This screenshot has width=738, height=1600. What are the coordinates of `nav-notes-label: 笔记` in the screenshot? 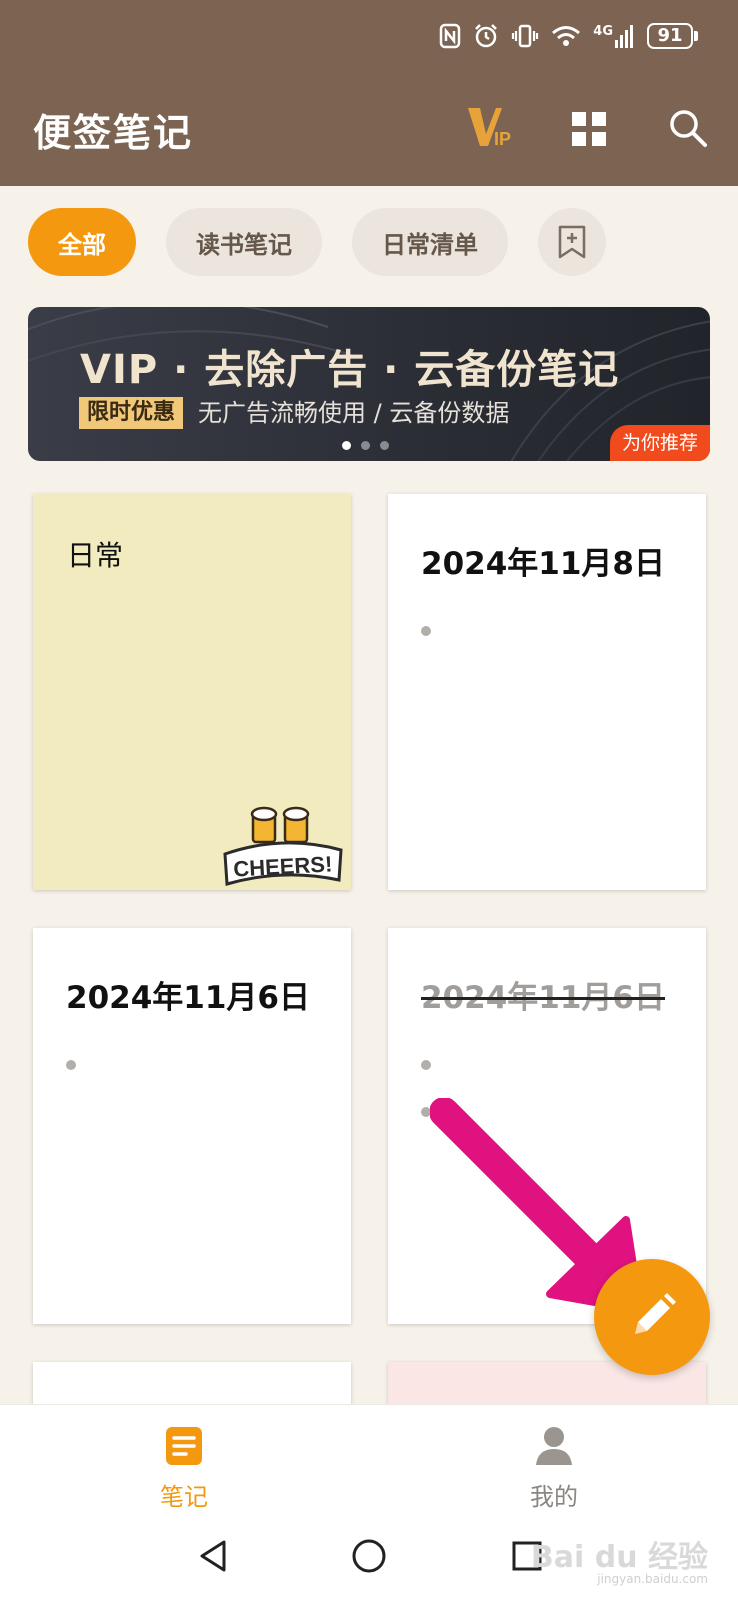 It's located at (184, 1497).